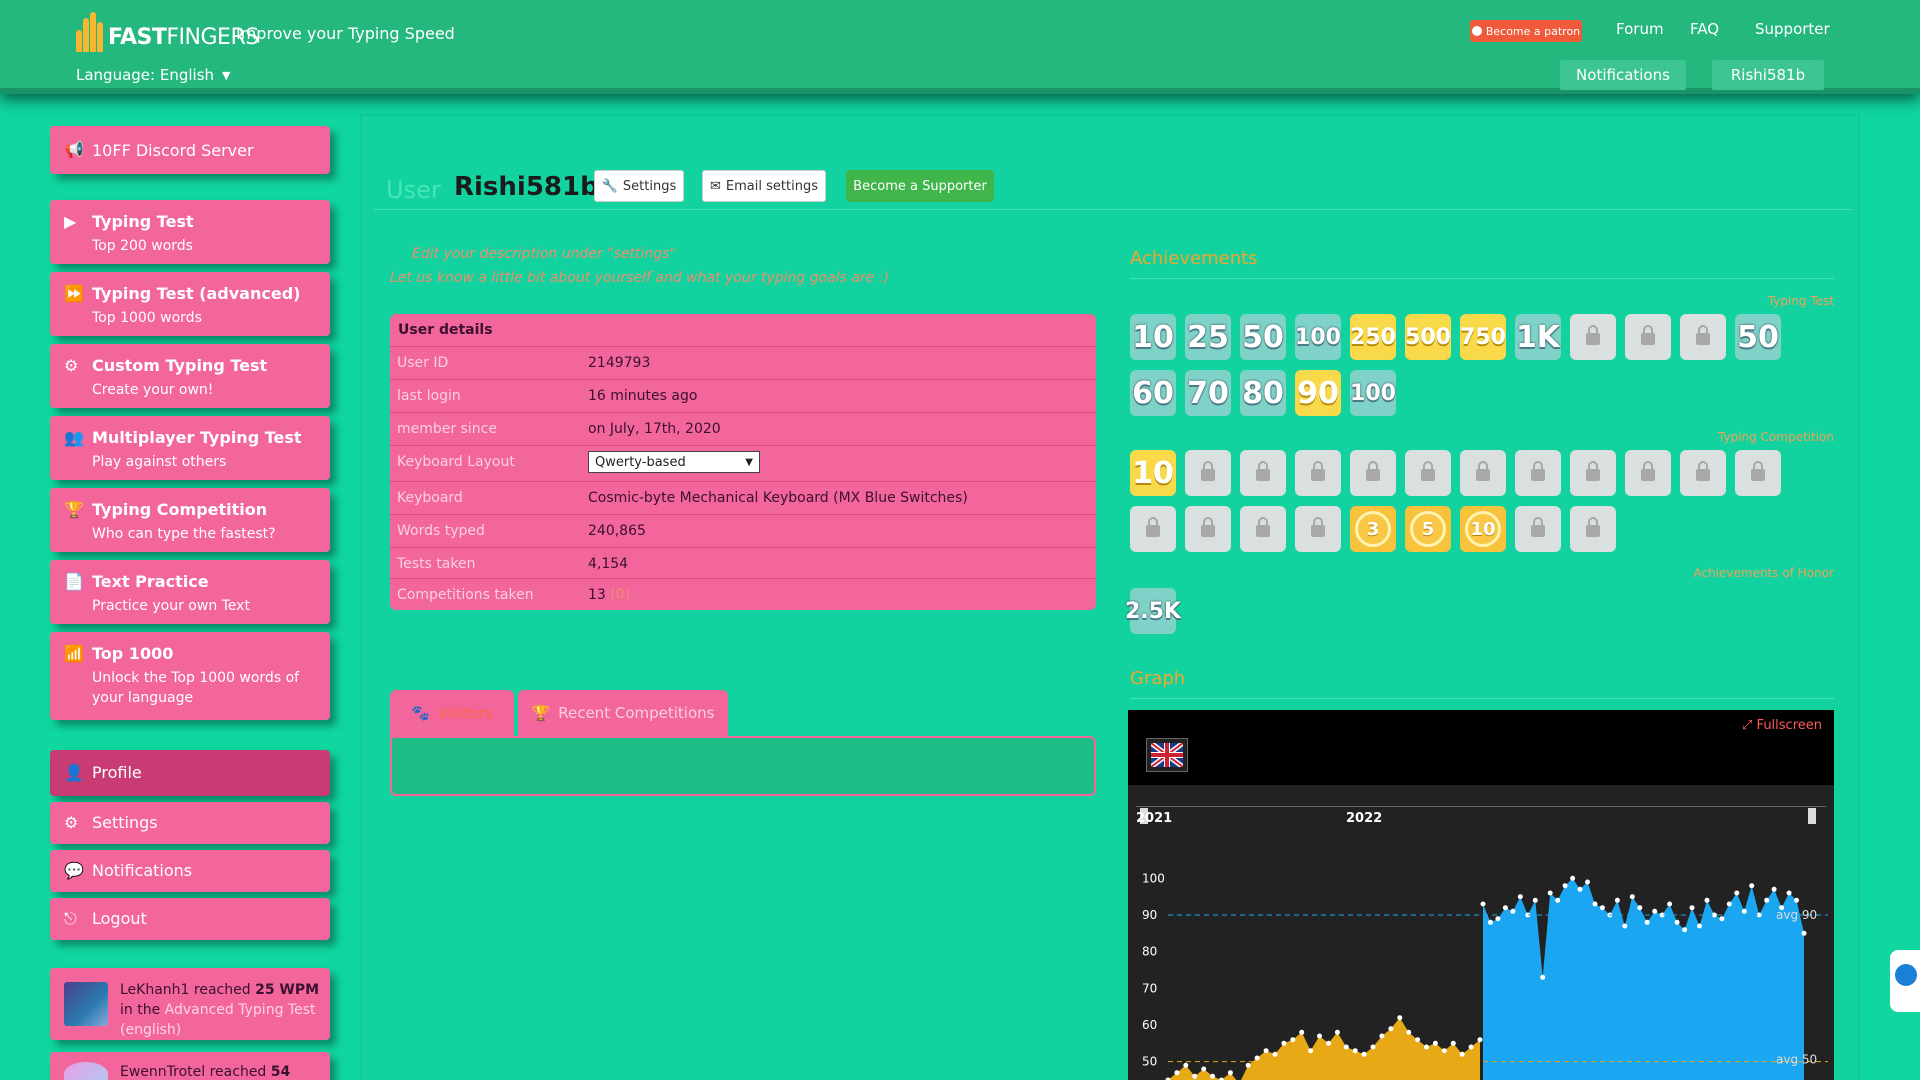 The width and height of the screenshot is (1920, 1080). What do you see at coordinates (1208, 393) in the screenshot?
I see `badge-label: 70` at bounding box center [1208, 393].